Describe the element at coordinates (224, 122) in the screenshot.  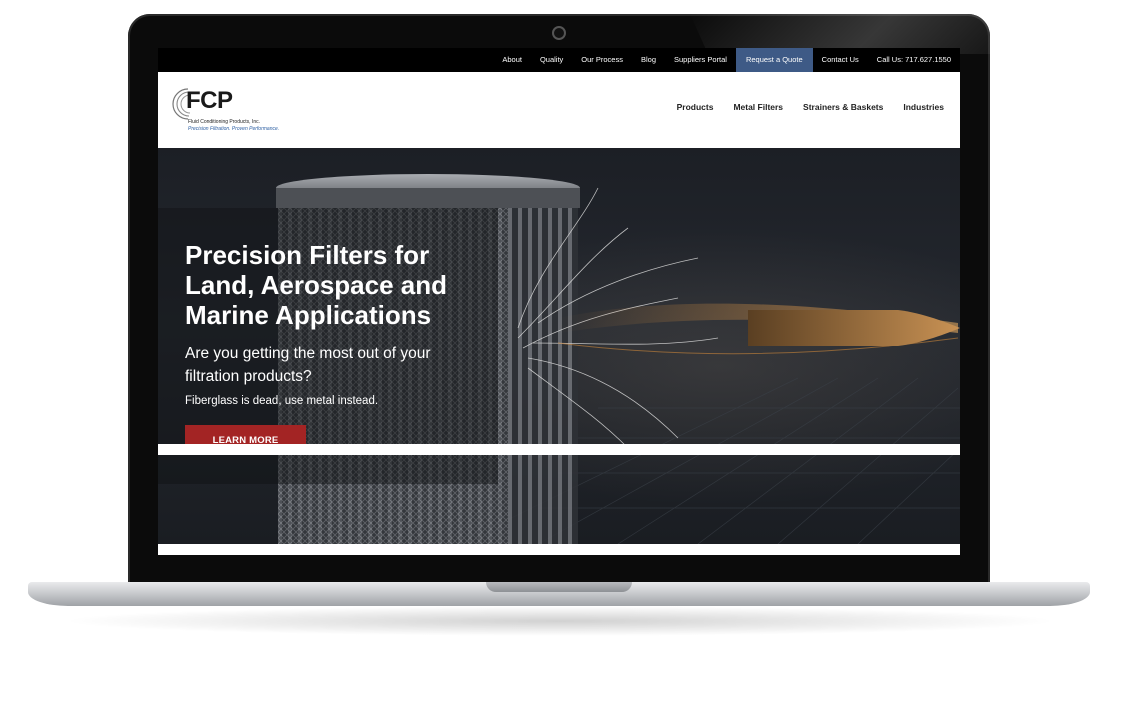
I see `logo-company: Fluid Conditioning Products, Inc.` at that location.